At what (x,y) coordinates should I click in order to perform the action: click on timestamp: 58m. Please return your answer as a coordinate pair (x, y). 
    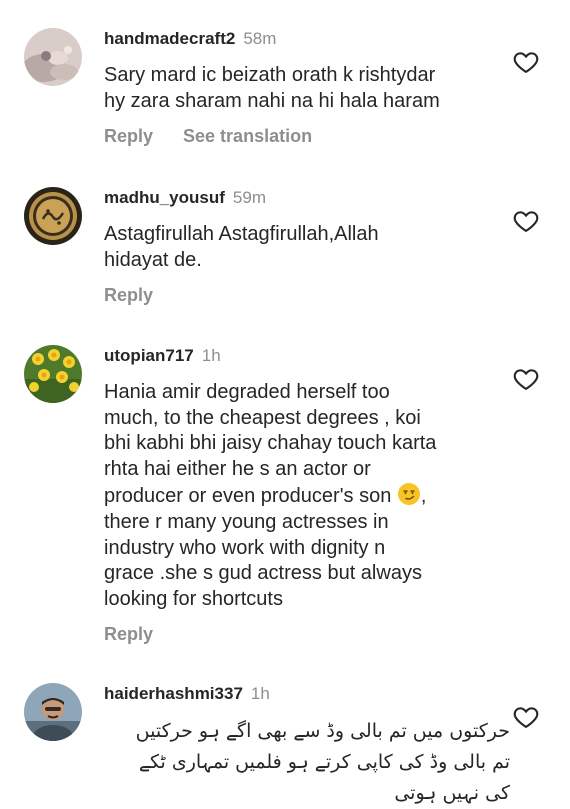
    Looking at the image, I should click on (260, 38).